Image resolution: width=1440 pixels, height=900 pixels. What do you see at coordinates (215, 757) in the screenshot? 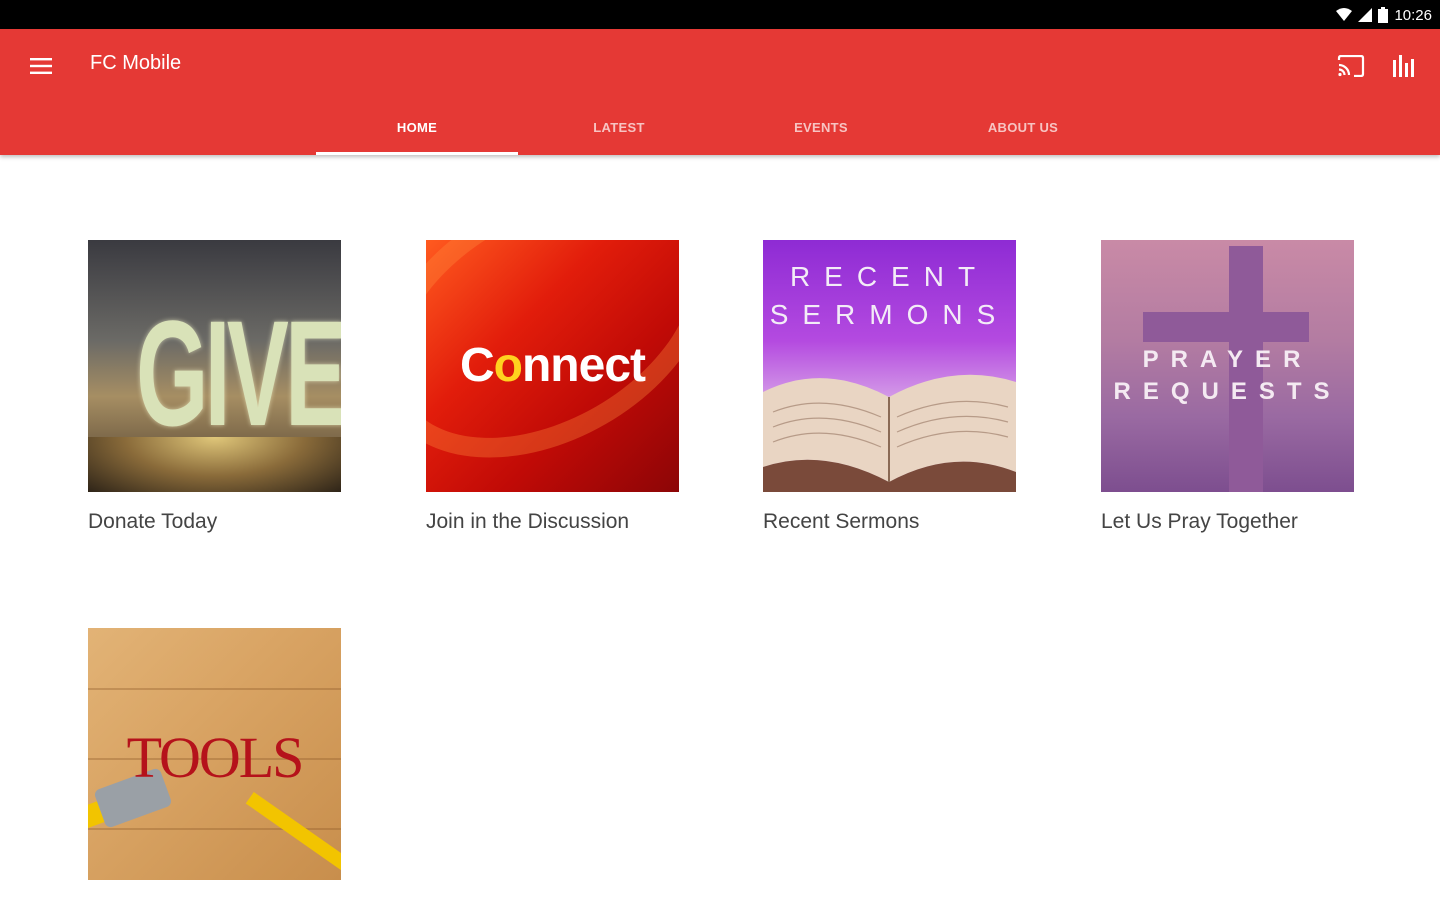
I see `tools-image-text: TOOLS` at bounding box center [215, 757].